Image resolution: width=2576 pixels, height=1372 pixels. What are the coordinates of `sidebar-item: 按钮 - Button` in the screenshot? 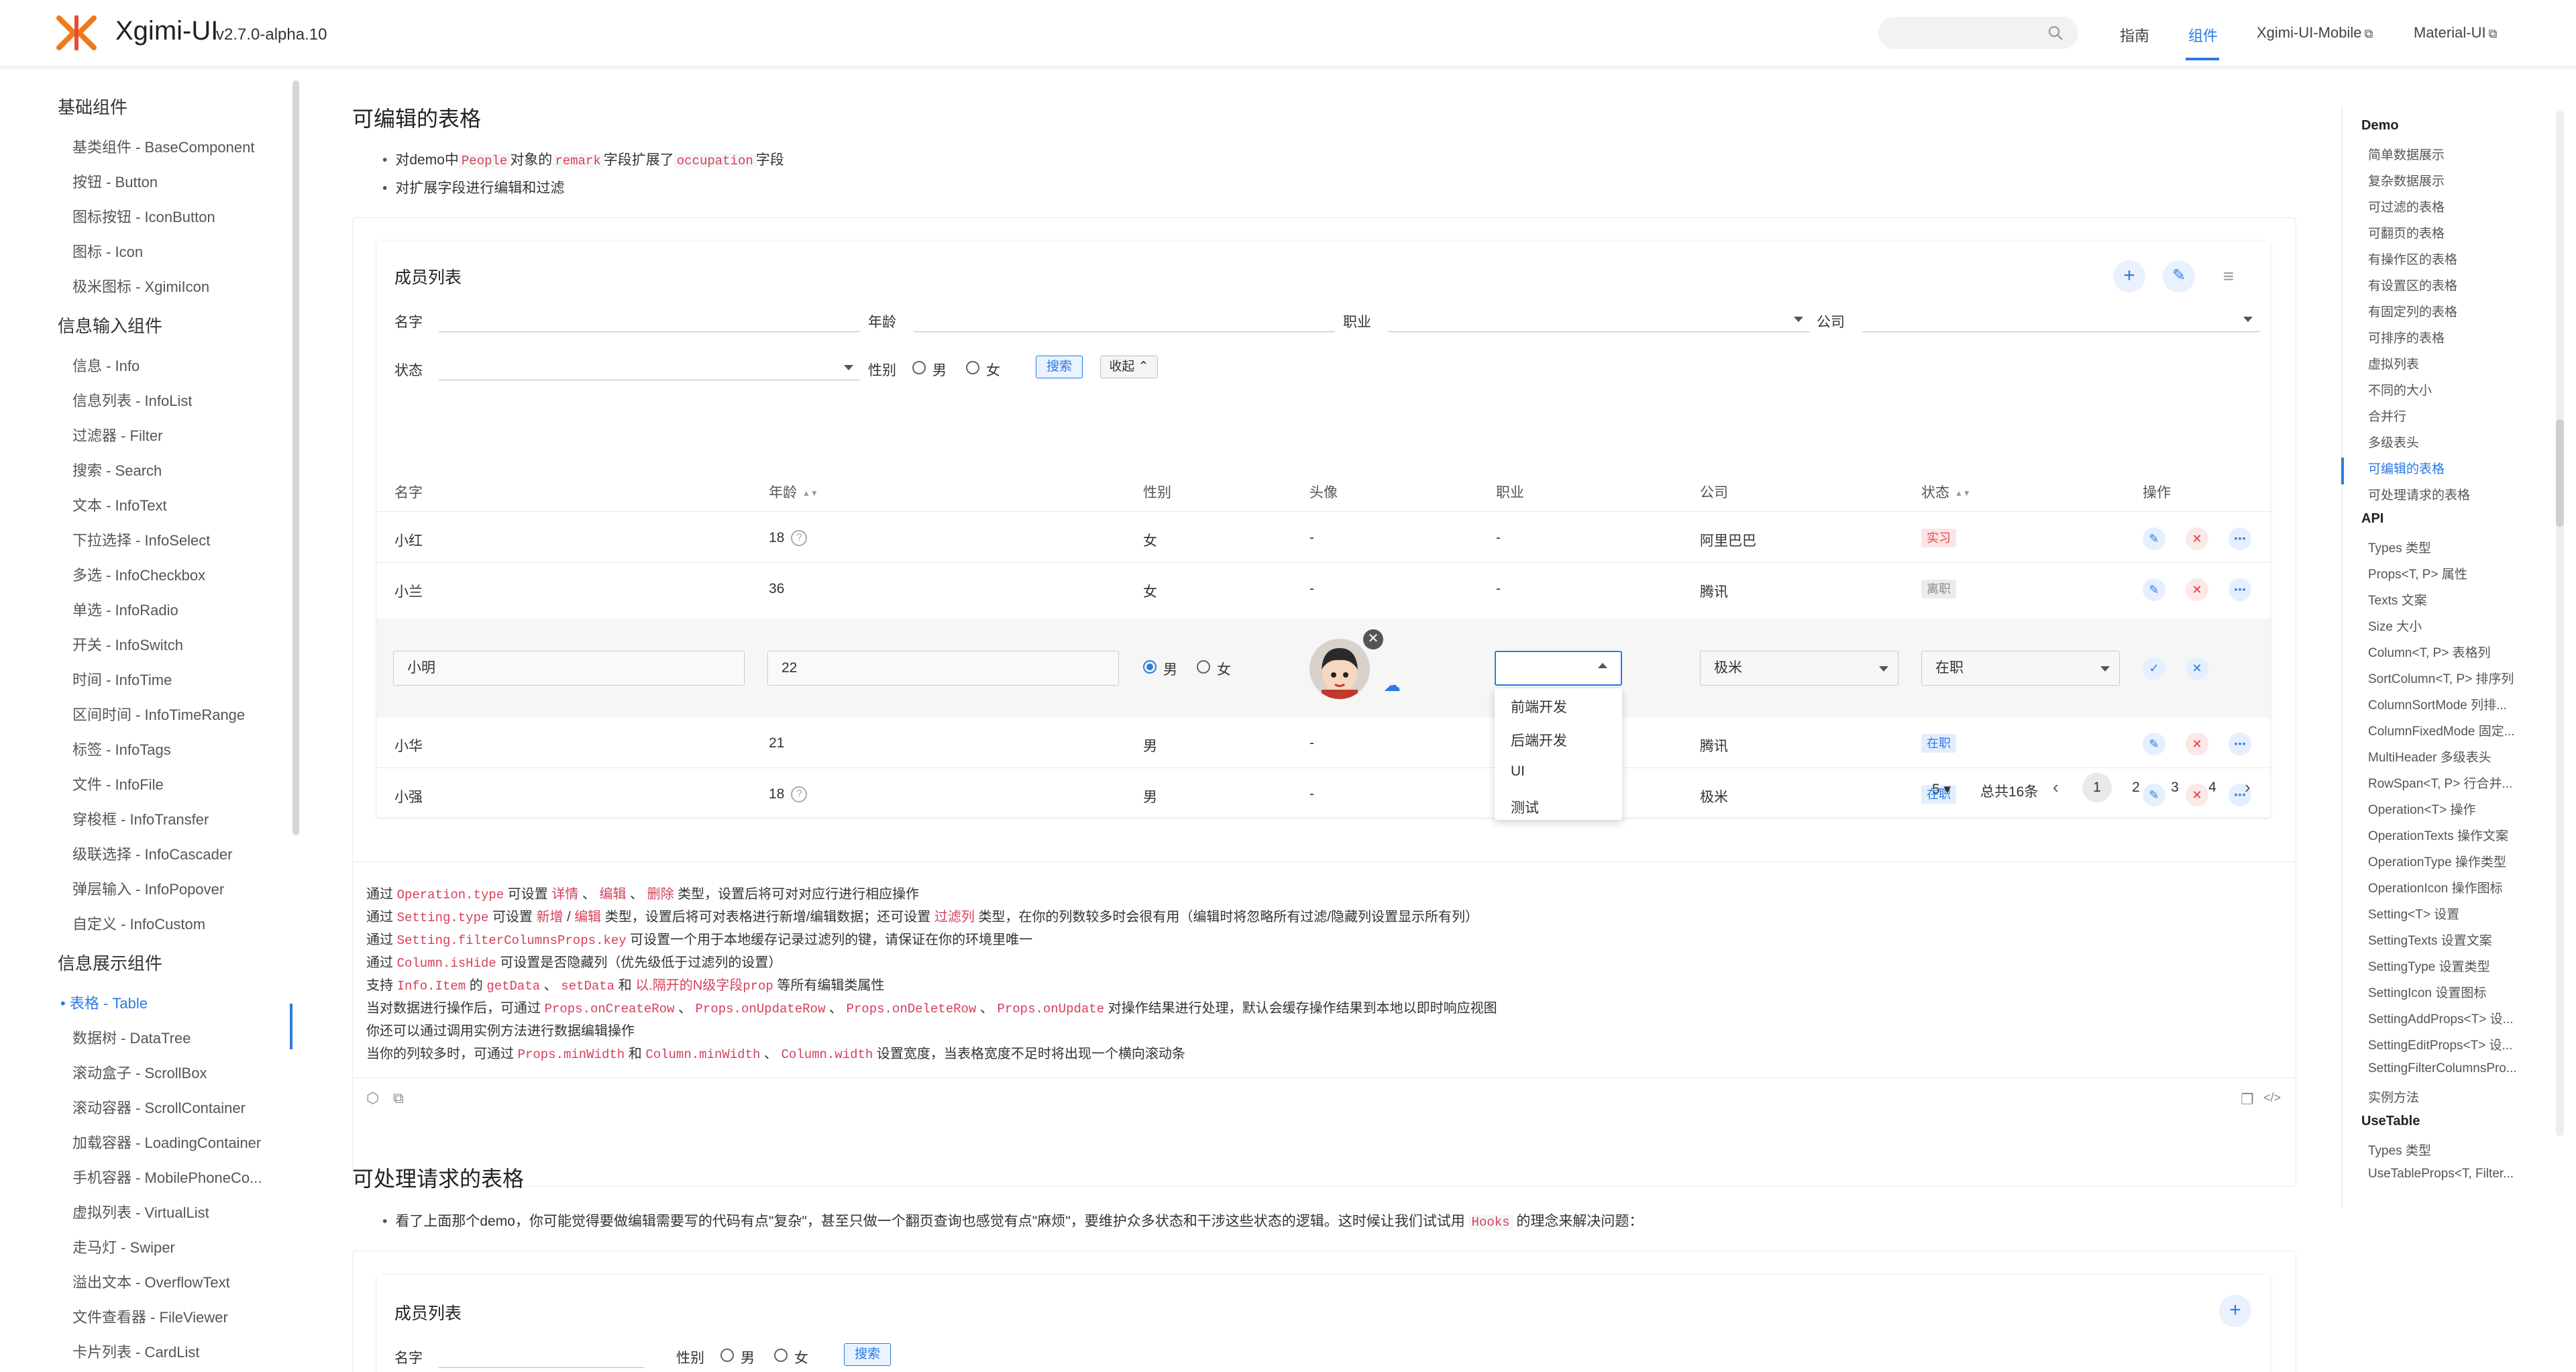 It's located at (115, 181).